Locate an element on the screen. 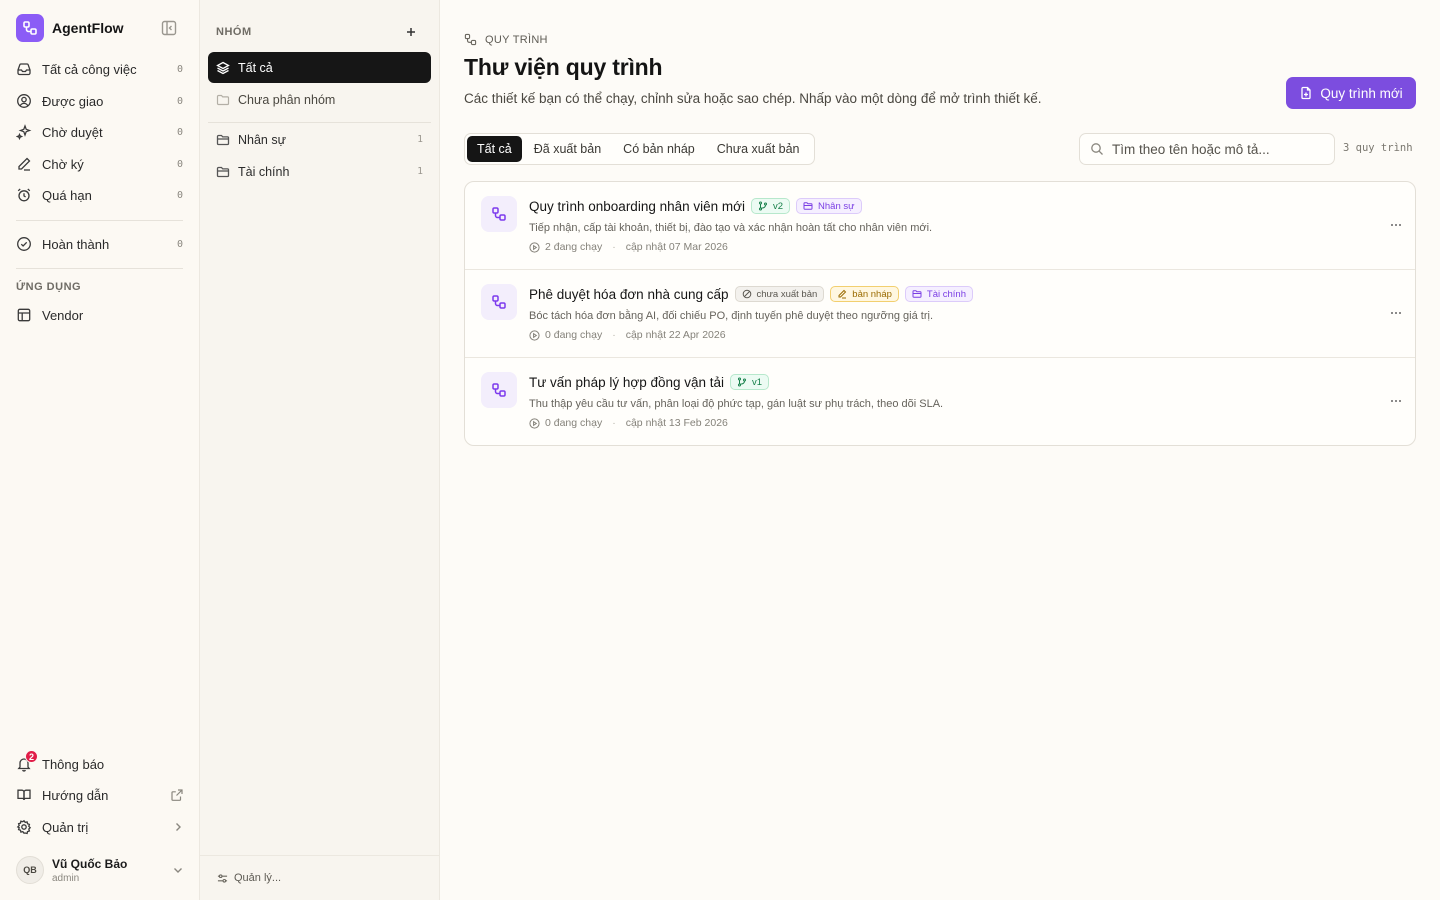 The height and width of the screenshot is (900, 1440). breadcrumb: QUY TRÌNH is located at coordinates (506, 39).